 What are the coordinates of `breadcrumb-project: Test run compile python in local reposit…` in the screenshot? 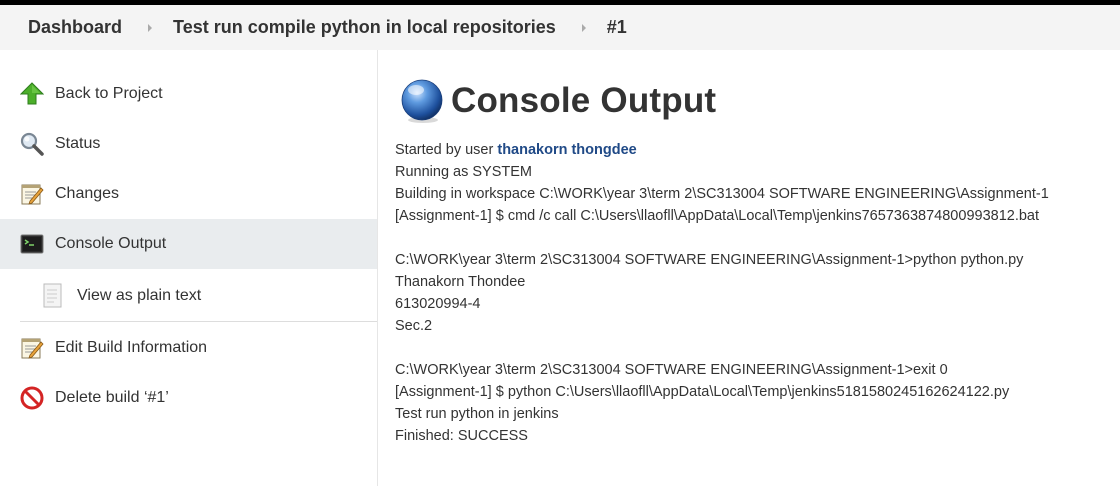 It's located at (364, 27).